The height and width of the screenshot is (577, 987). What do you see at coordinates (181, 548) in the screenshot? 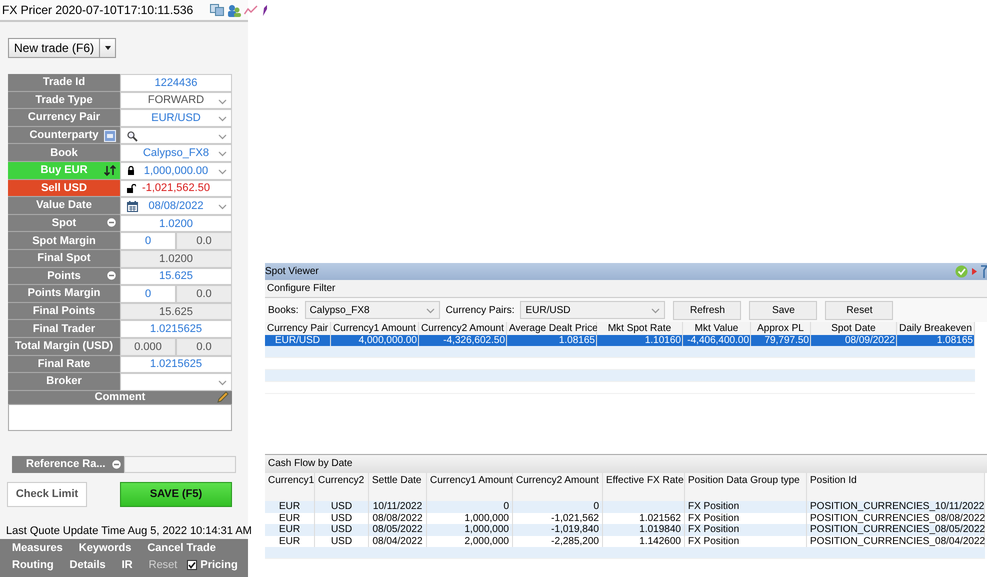
I see `menu-item: Cancel Trade` at bounding box center [181, 548].